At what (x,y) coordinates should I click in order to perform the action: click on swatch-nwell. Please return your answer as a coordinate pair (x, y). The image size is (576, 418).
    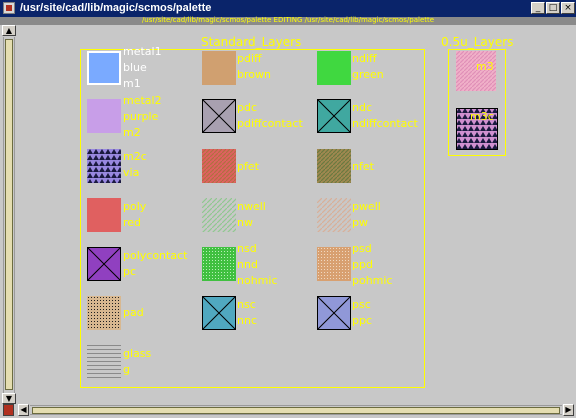
    Looking at the image, I should click on (219, 215).